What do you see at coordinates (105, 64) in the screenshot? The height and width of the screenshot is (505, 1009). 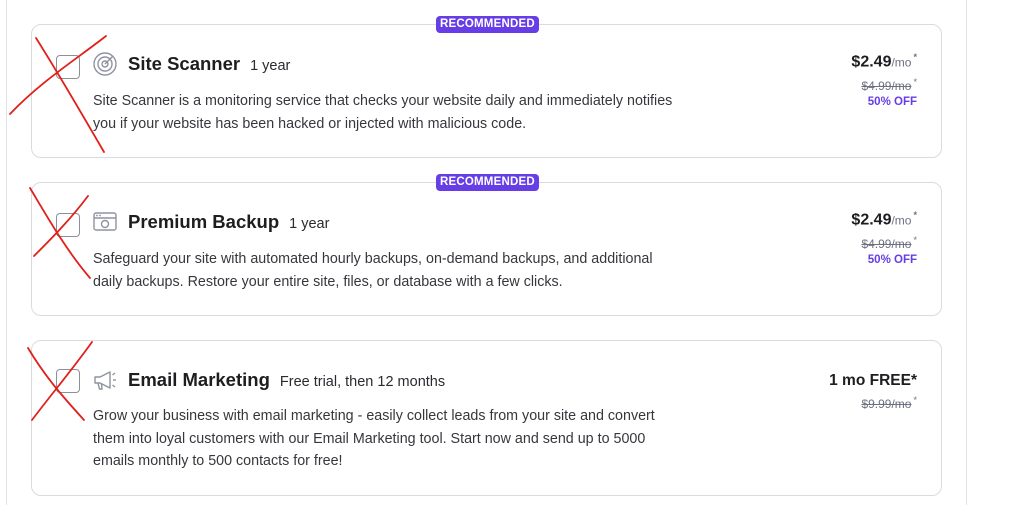 I see `radar-icon` at bounding box center [105, 64].